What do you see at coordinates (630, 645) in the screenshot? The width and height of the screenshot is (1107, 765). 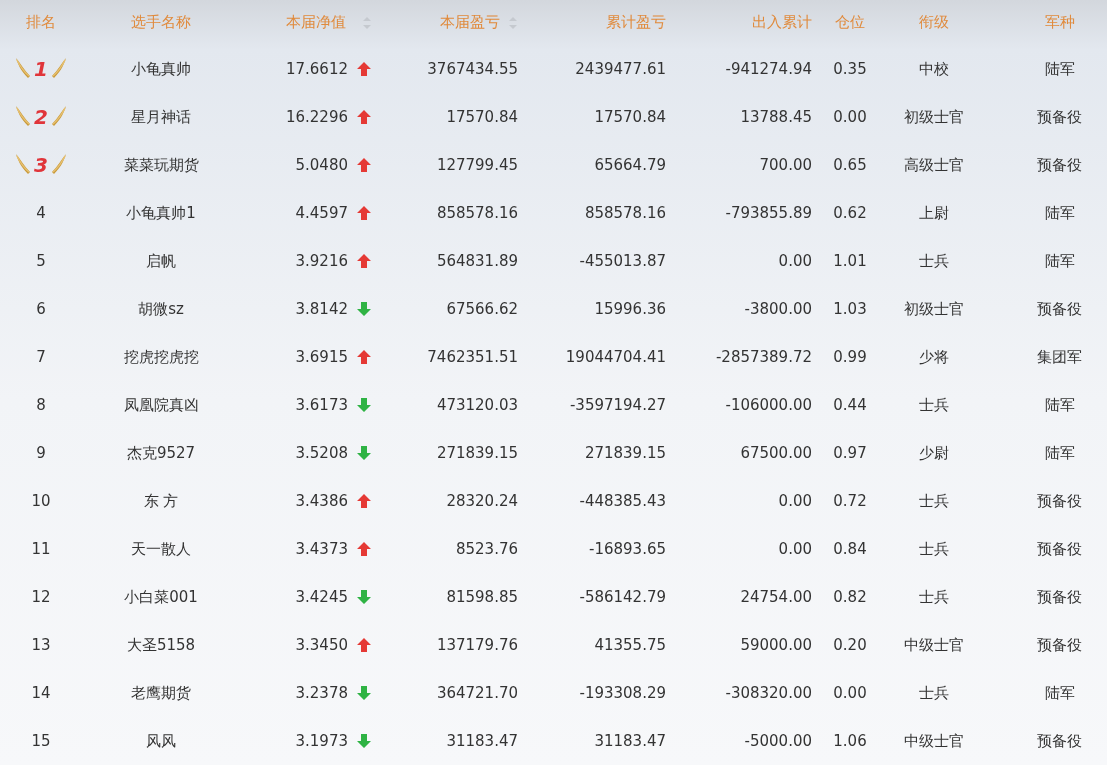 I see `total-profit: 41355.75` at bounding box center [630, 645].